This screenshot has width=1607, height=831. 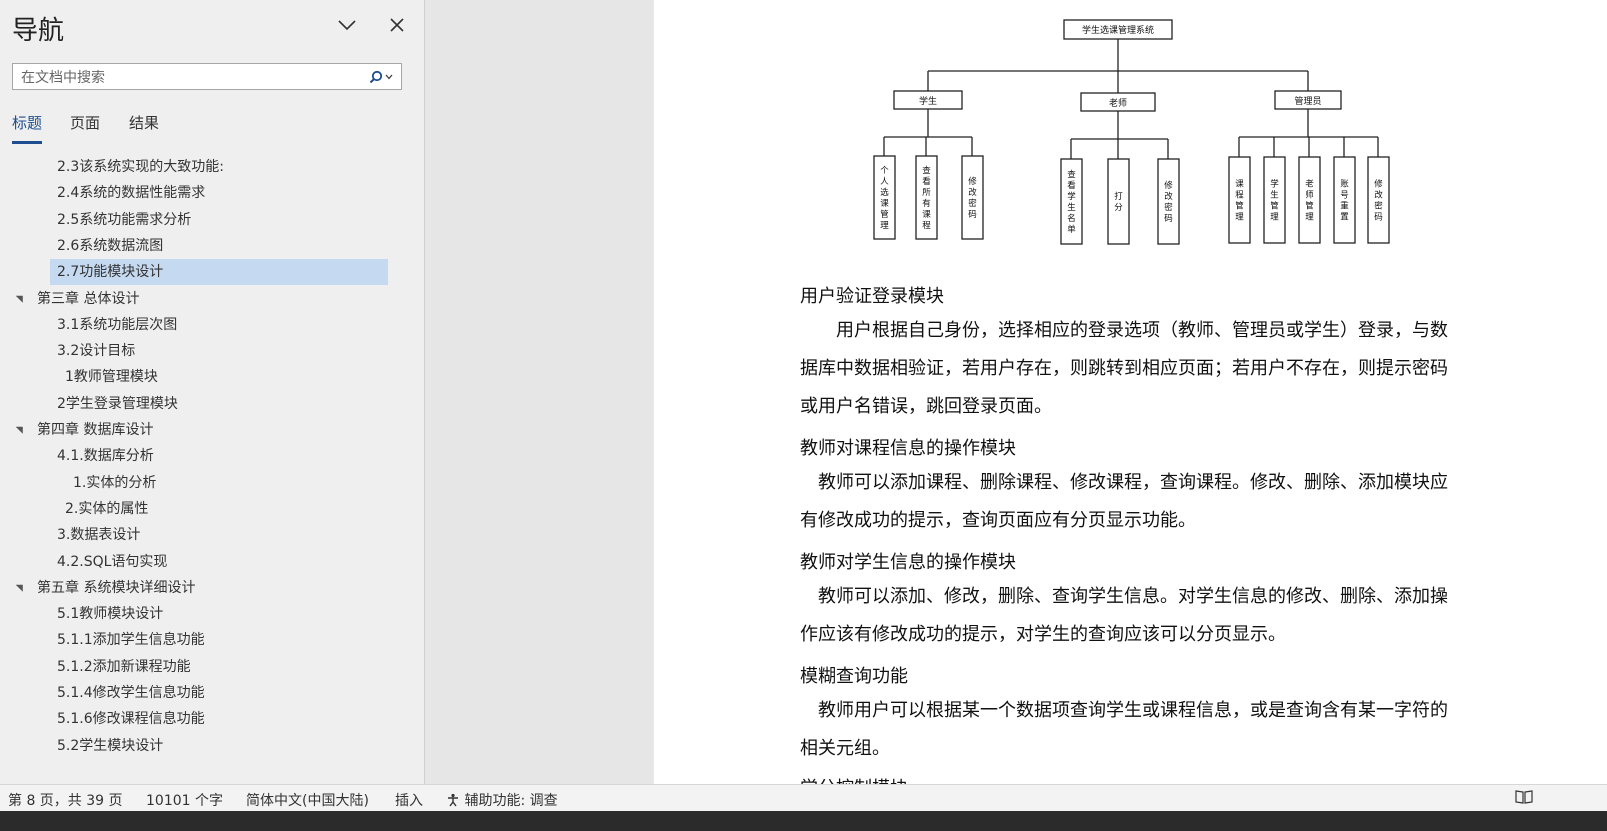 What do you see at coordinates (200, 588) in the screenshot?
I see `outline-item: 第五章 系统模块详细设计` at bounding box center [200, 588].